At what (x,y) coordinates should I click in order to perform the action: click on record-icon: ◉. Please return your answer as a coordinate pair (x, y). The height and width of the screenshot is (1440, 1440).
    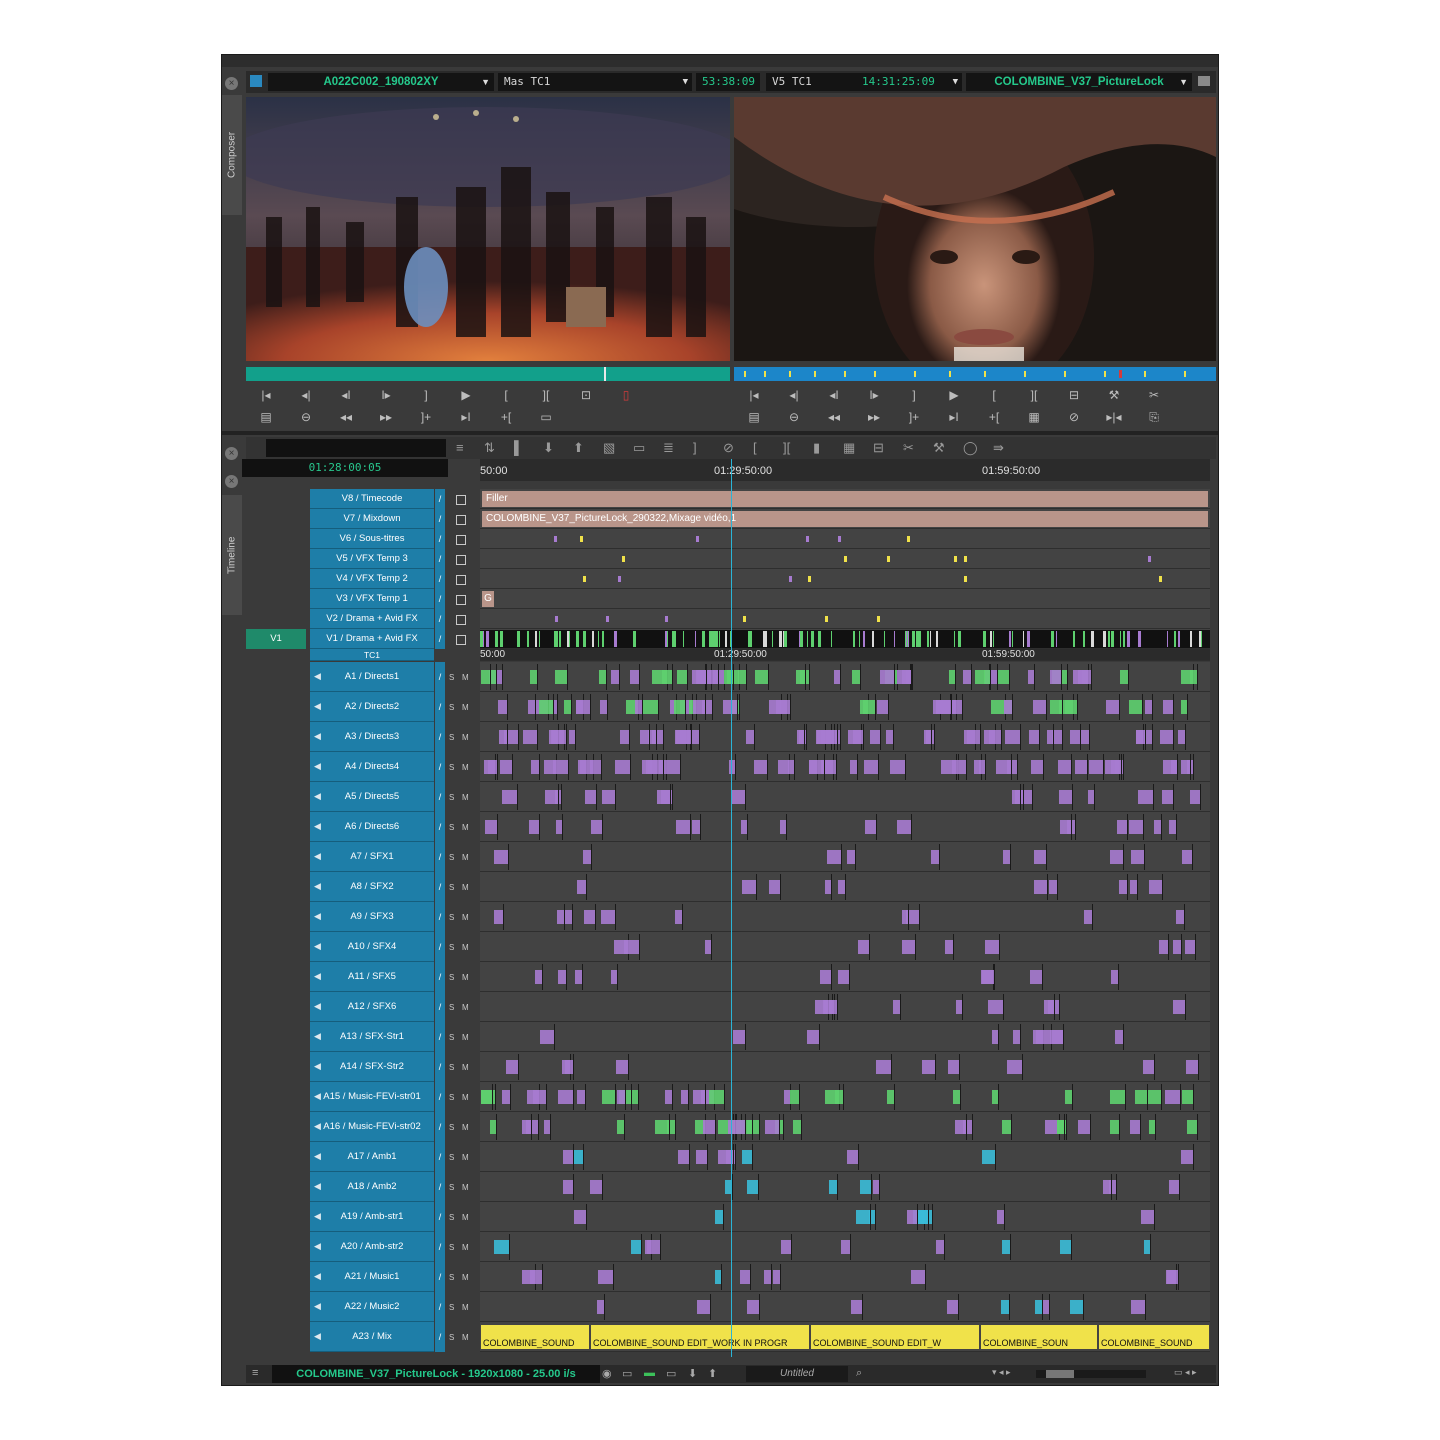
    Looking at the image, I should click on (607, 1373).